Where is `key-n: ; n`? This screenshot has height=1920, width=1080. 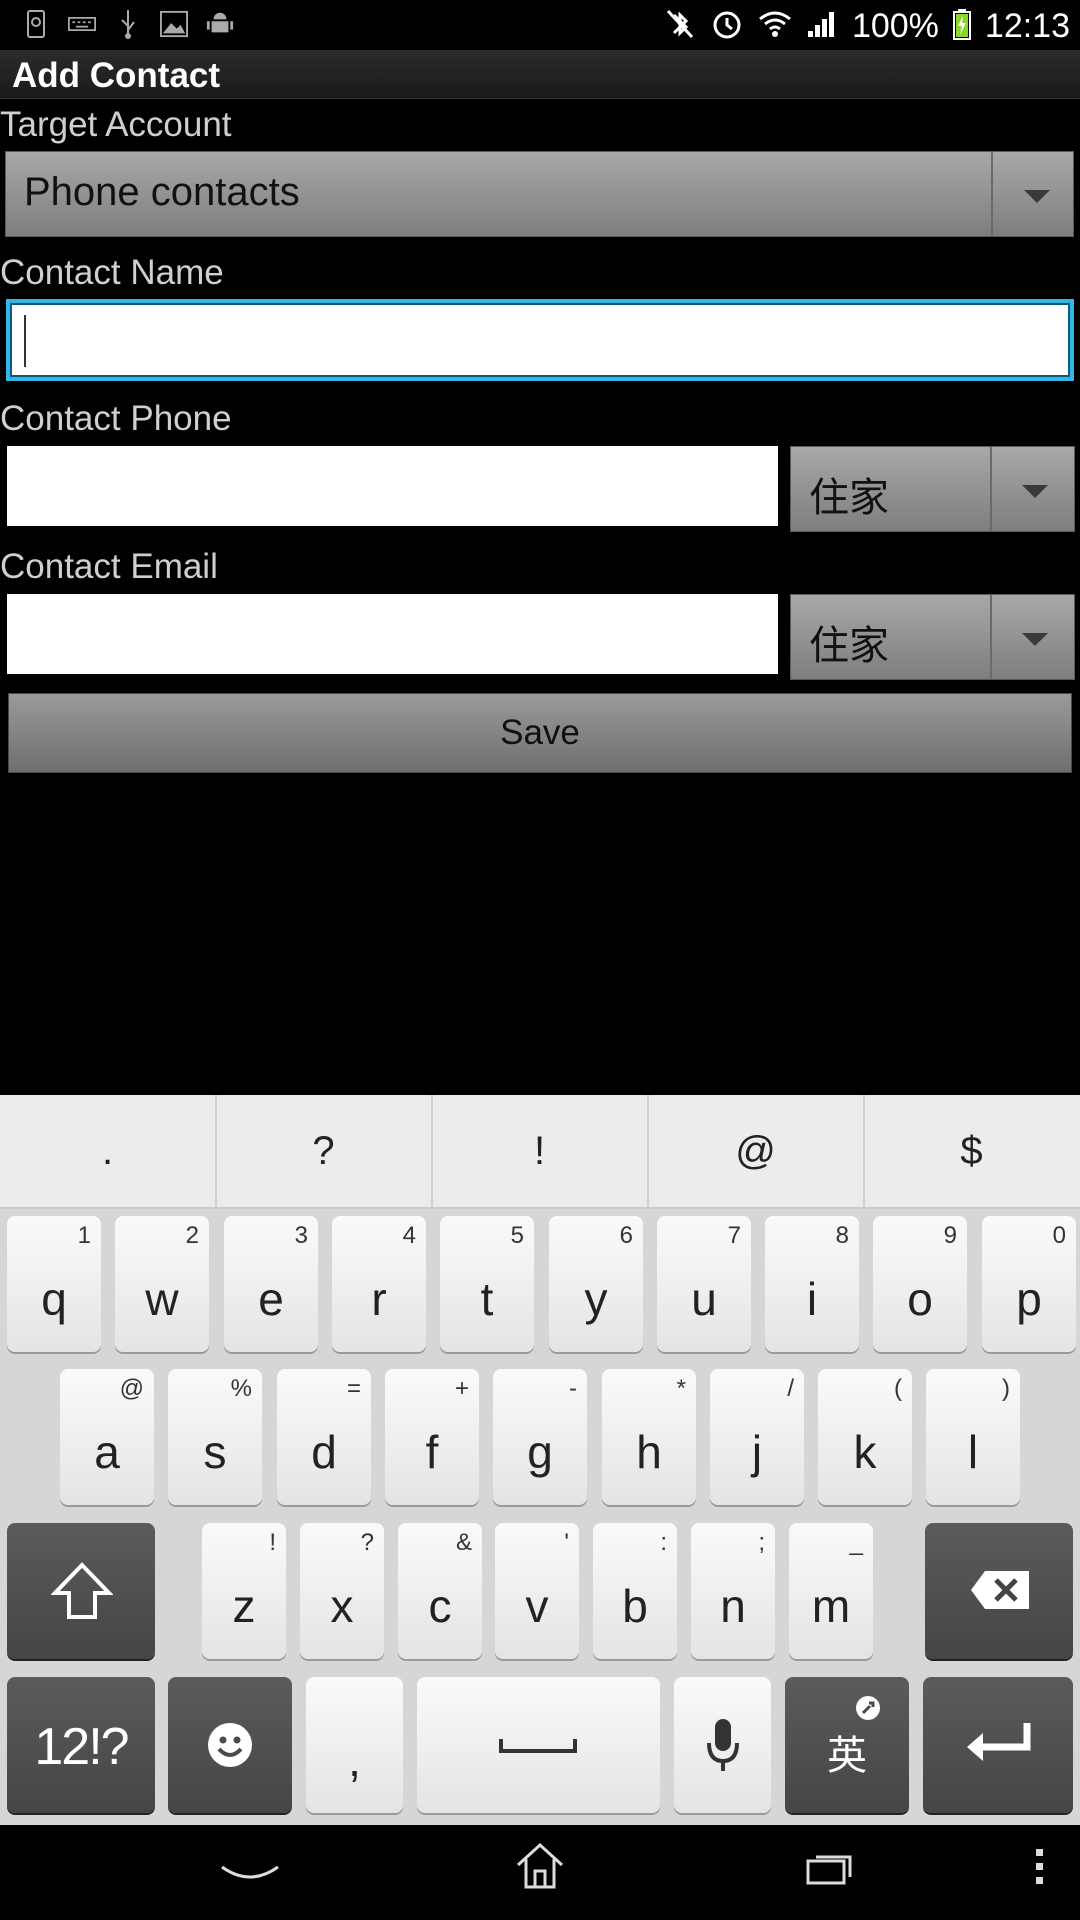 key-n: ; n is located at coordinates (733, 1591).